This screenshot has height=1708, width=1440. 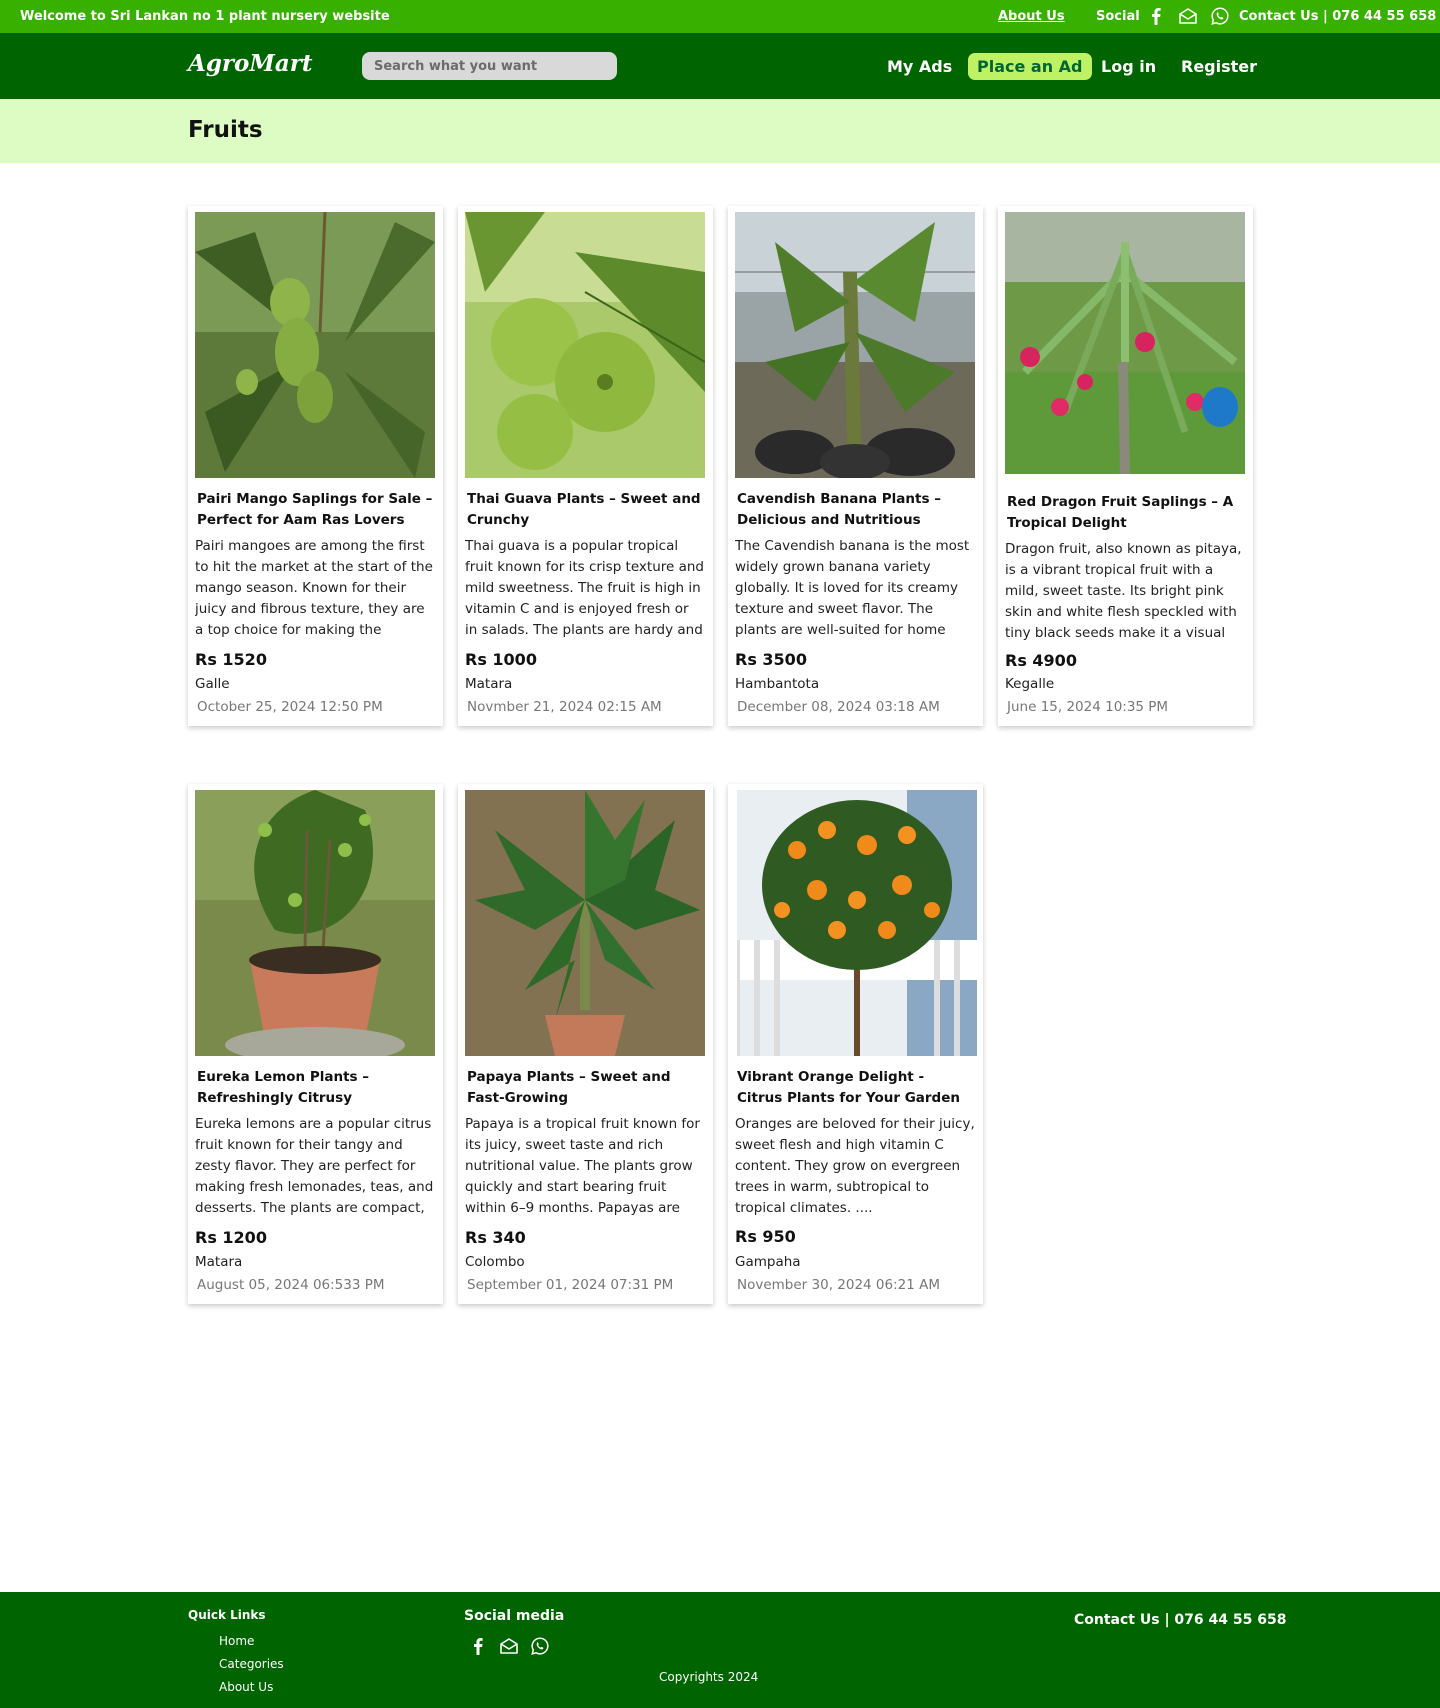 I want to click on social-icons, so click(x=1188, y=16).